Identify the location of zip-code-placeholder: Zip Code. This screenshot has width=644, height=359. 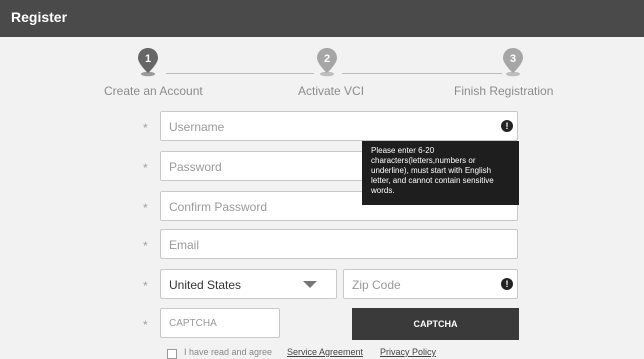
(376, 285).